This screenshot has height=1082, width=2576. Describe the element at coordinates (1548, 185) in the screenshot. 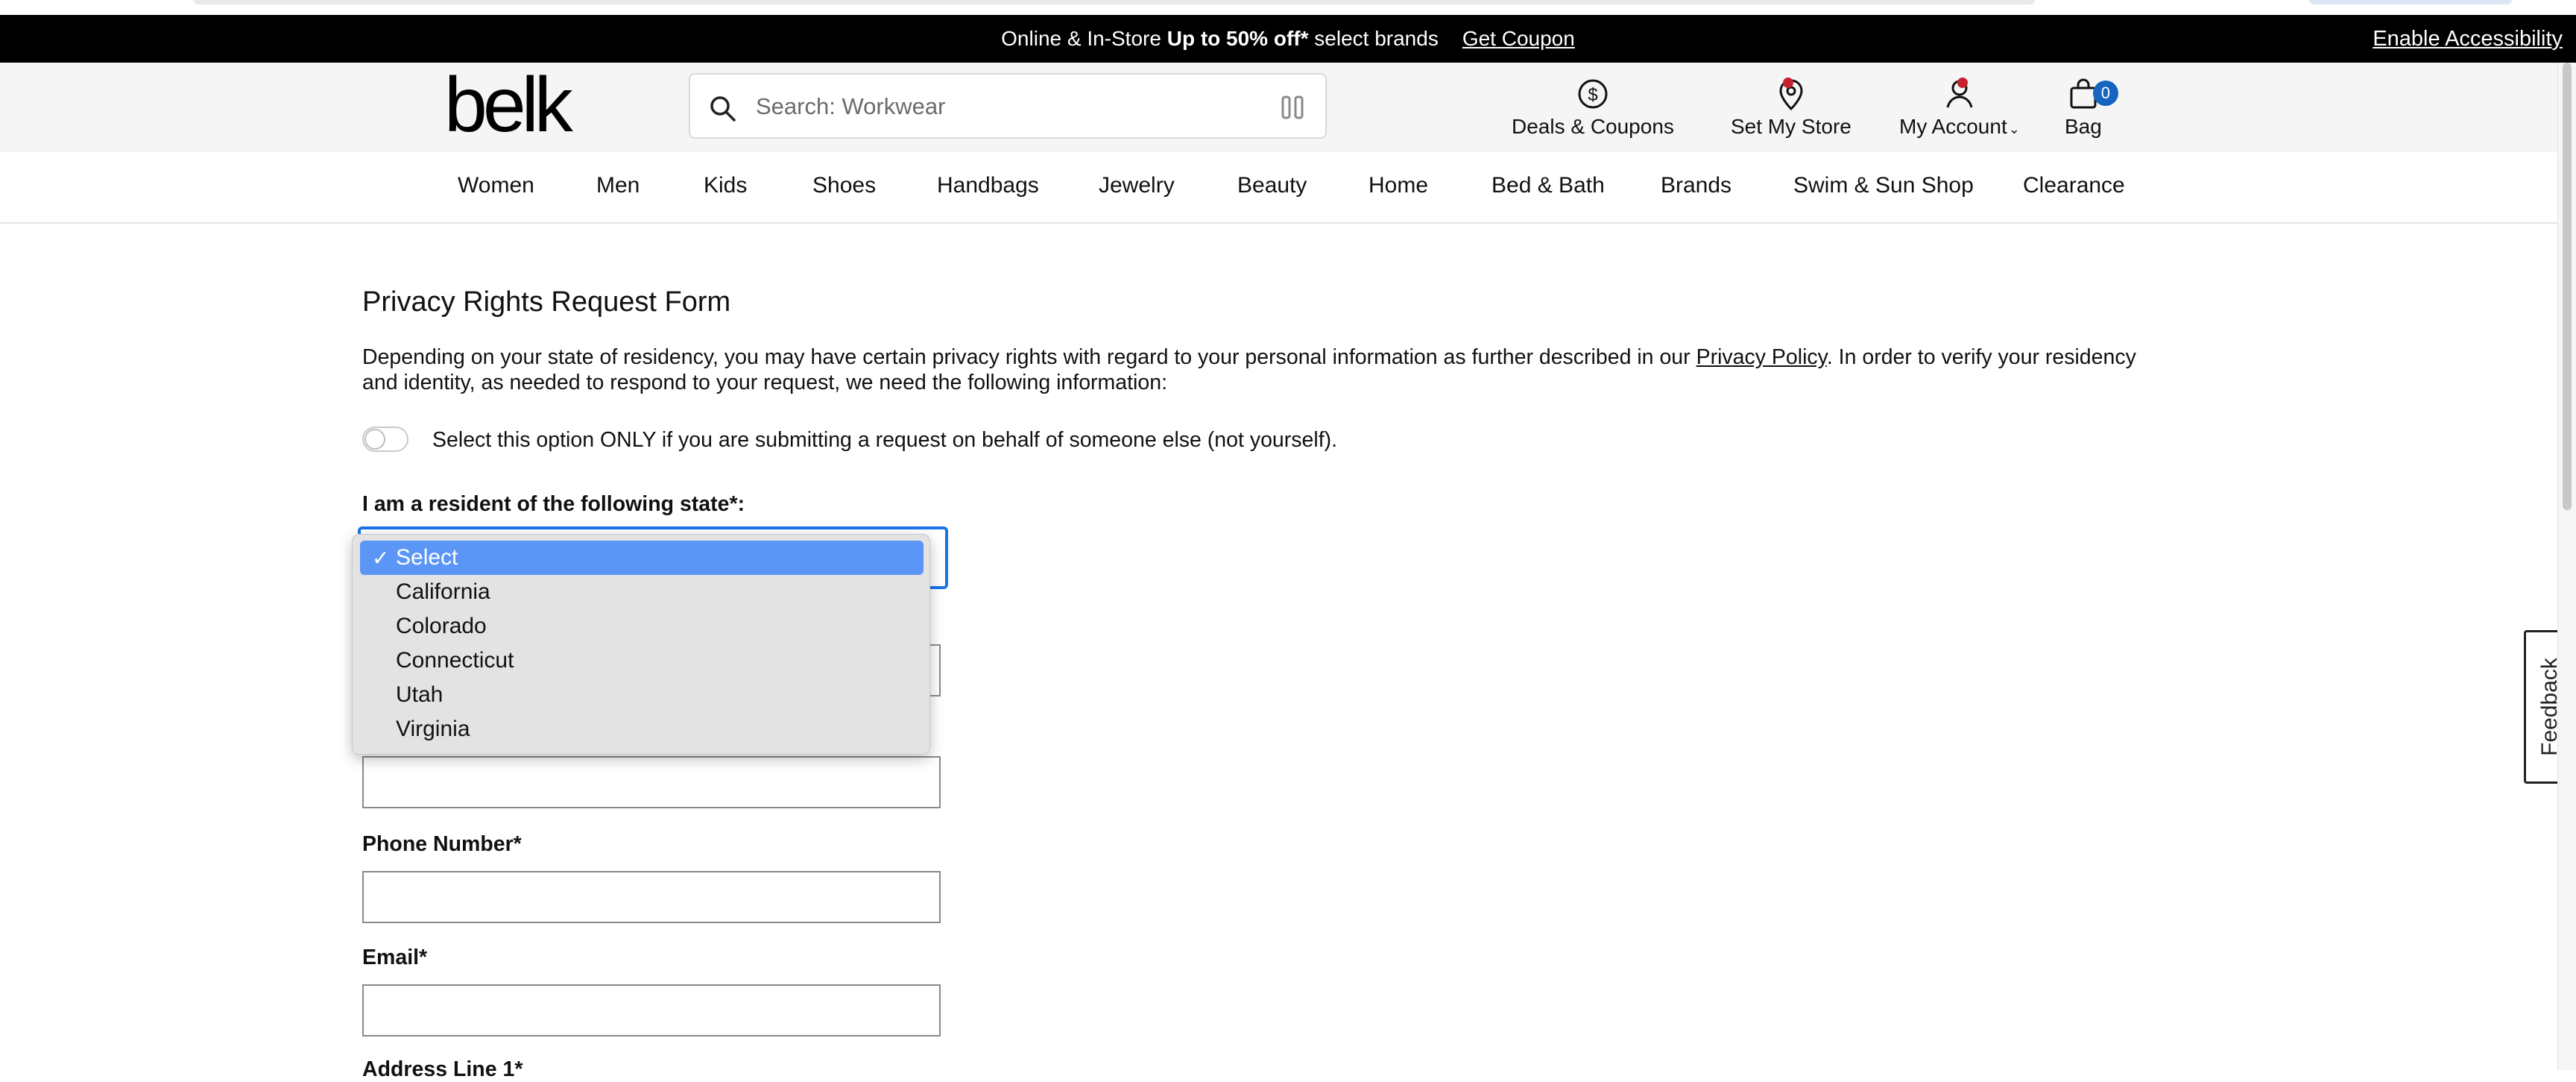

I see `nav-item-bed-bath: Bed & Bath` at that location.